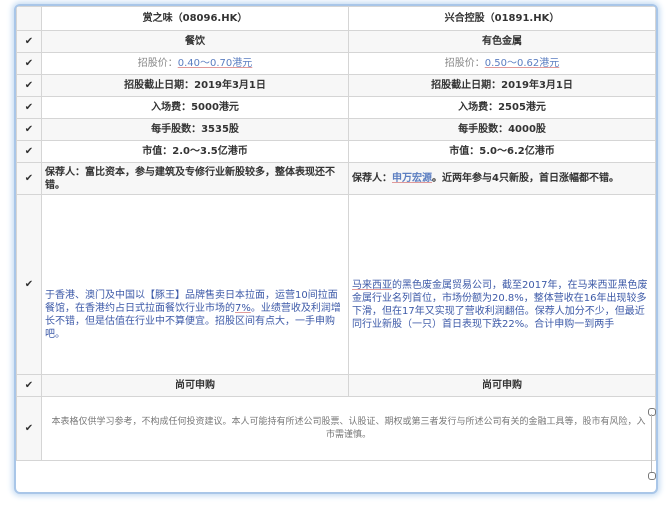  I want to click on entry-fee-row: ✔ 入场费：5000港元 入场费：2505港元, so click(336, 107).